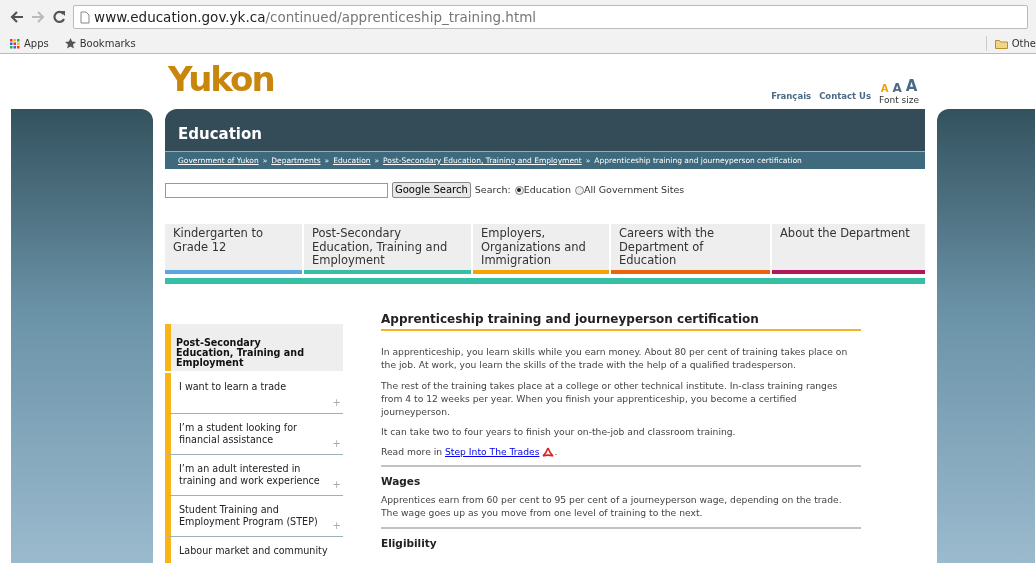  I want to click on bookmark-folder: Othe, so click(1010, 43).